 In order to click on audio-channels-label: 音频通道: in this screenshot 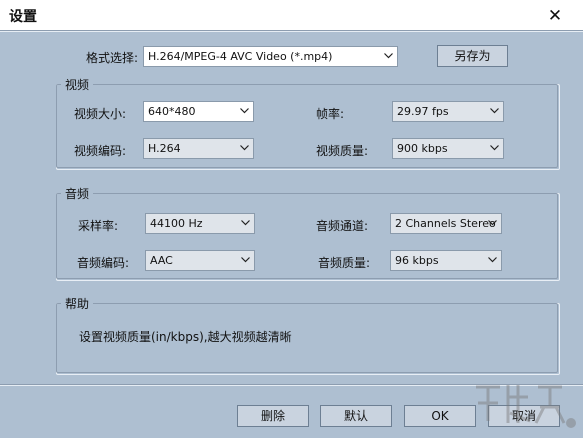, I will do `click(342, 226)`.